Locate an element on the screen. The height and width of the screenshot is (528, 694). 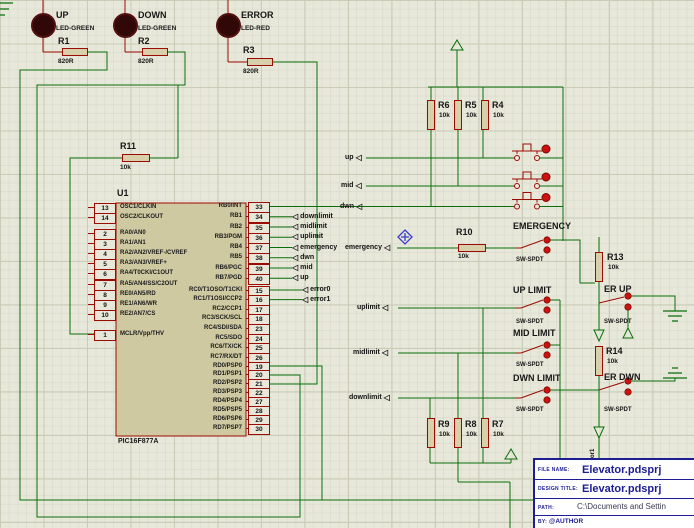
resistor-ref: R2 is located at coordinates (144, 41).